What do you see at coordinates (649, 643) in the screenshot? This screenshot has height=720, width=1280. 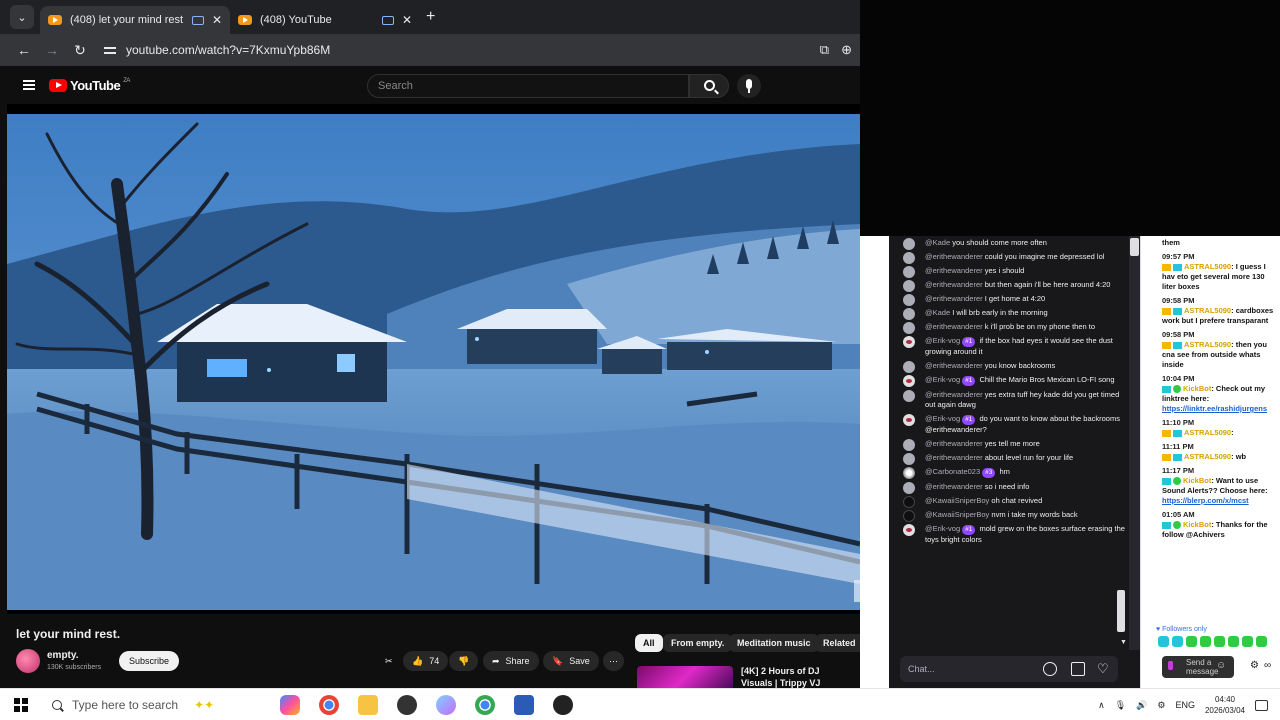 I see `chip-all: All` at bounding box center [649, 643].